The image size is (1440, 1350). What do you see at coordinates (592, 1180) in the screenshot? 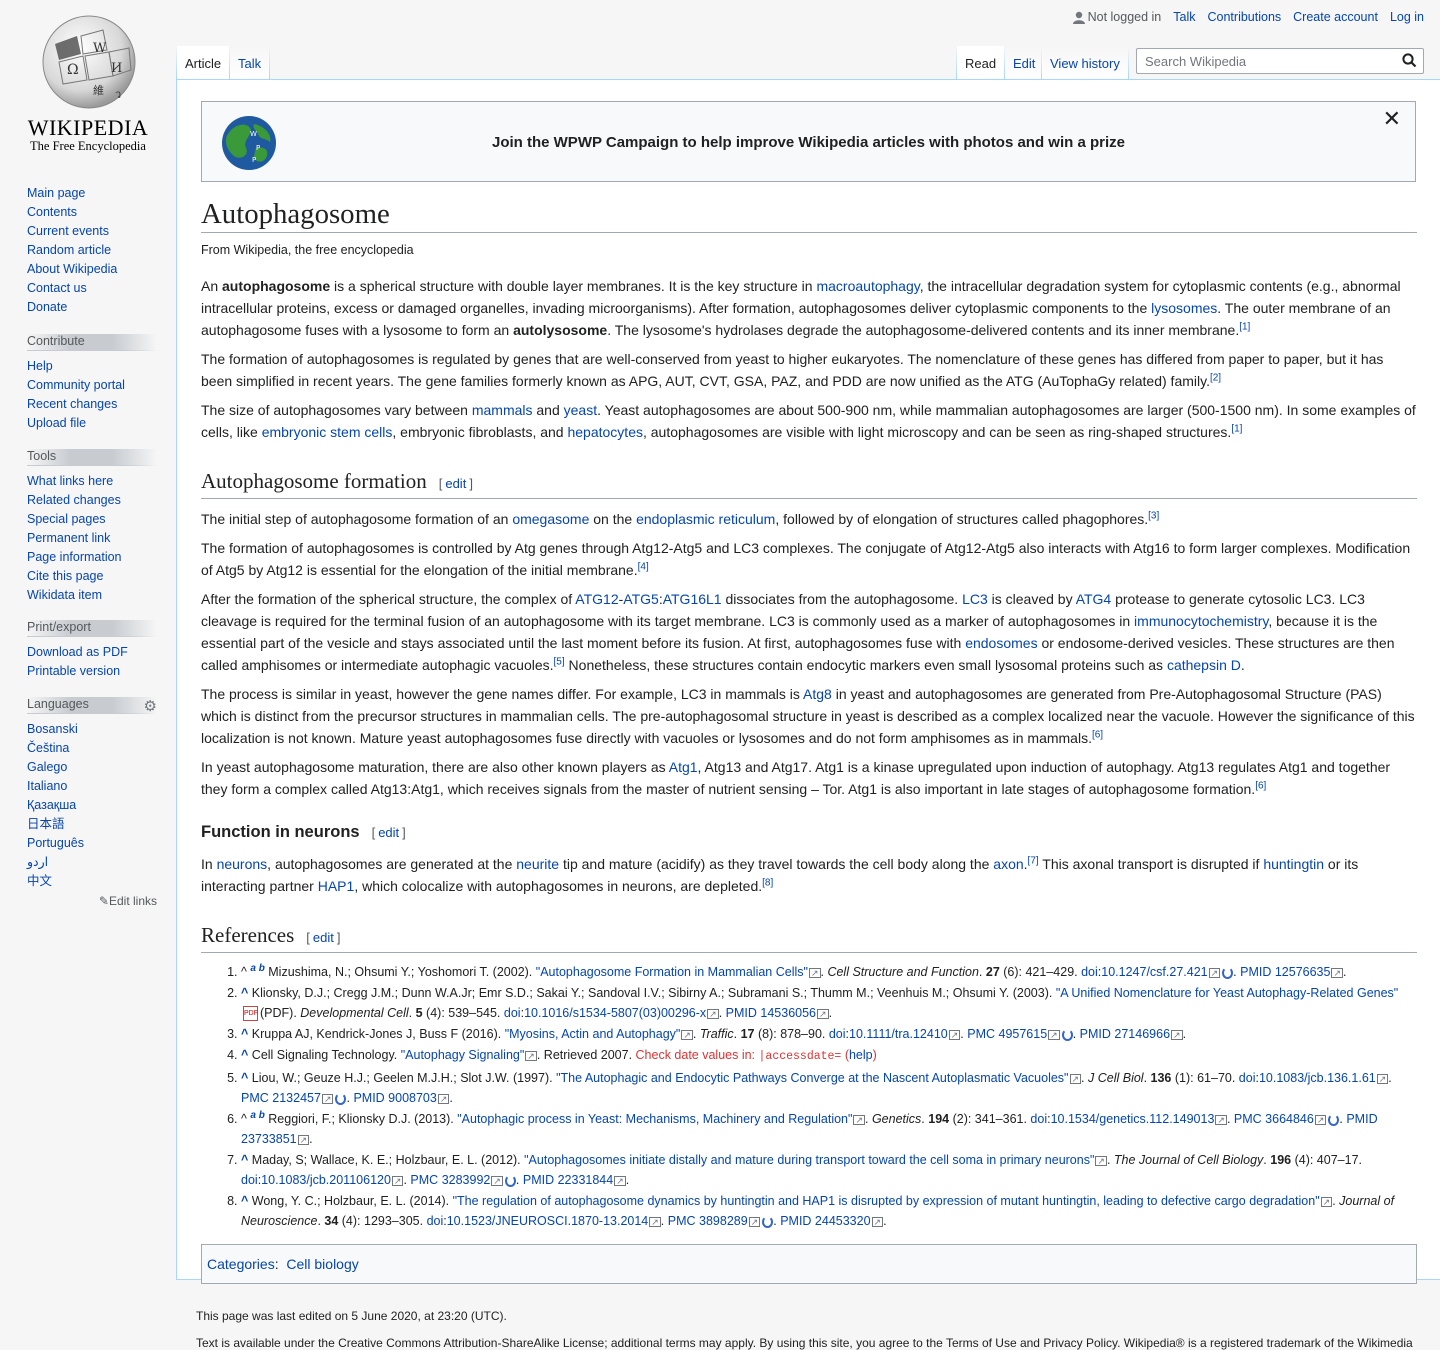
I see `pmid-value-link: 22331844` at bounding box center [592, 1180].